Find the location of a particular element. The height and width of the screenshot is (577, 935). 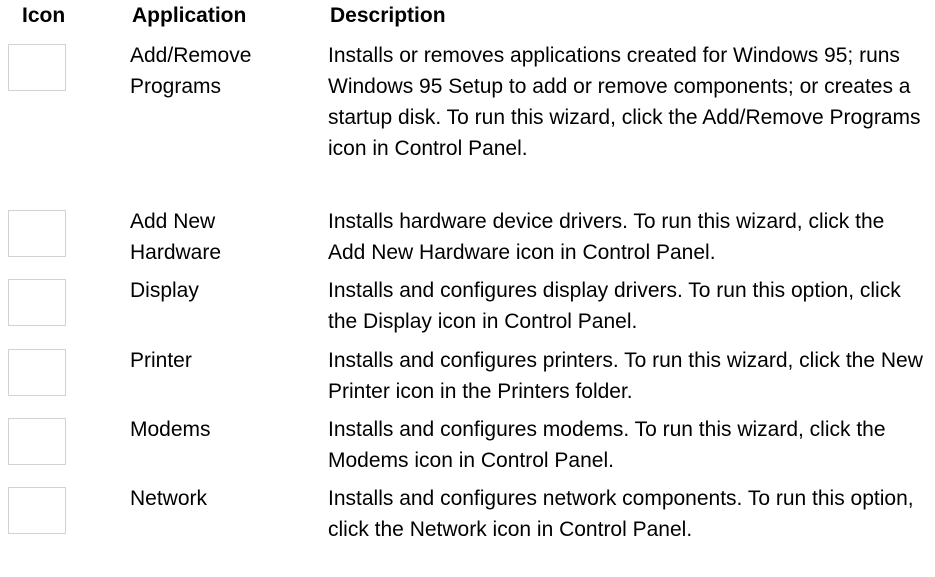

column-header-application: Application is located at coordinates (189, 15).